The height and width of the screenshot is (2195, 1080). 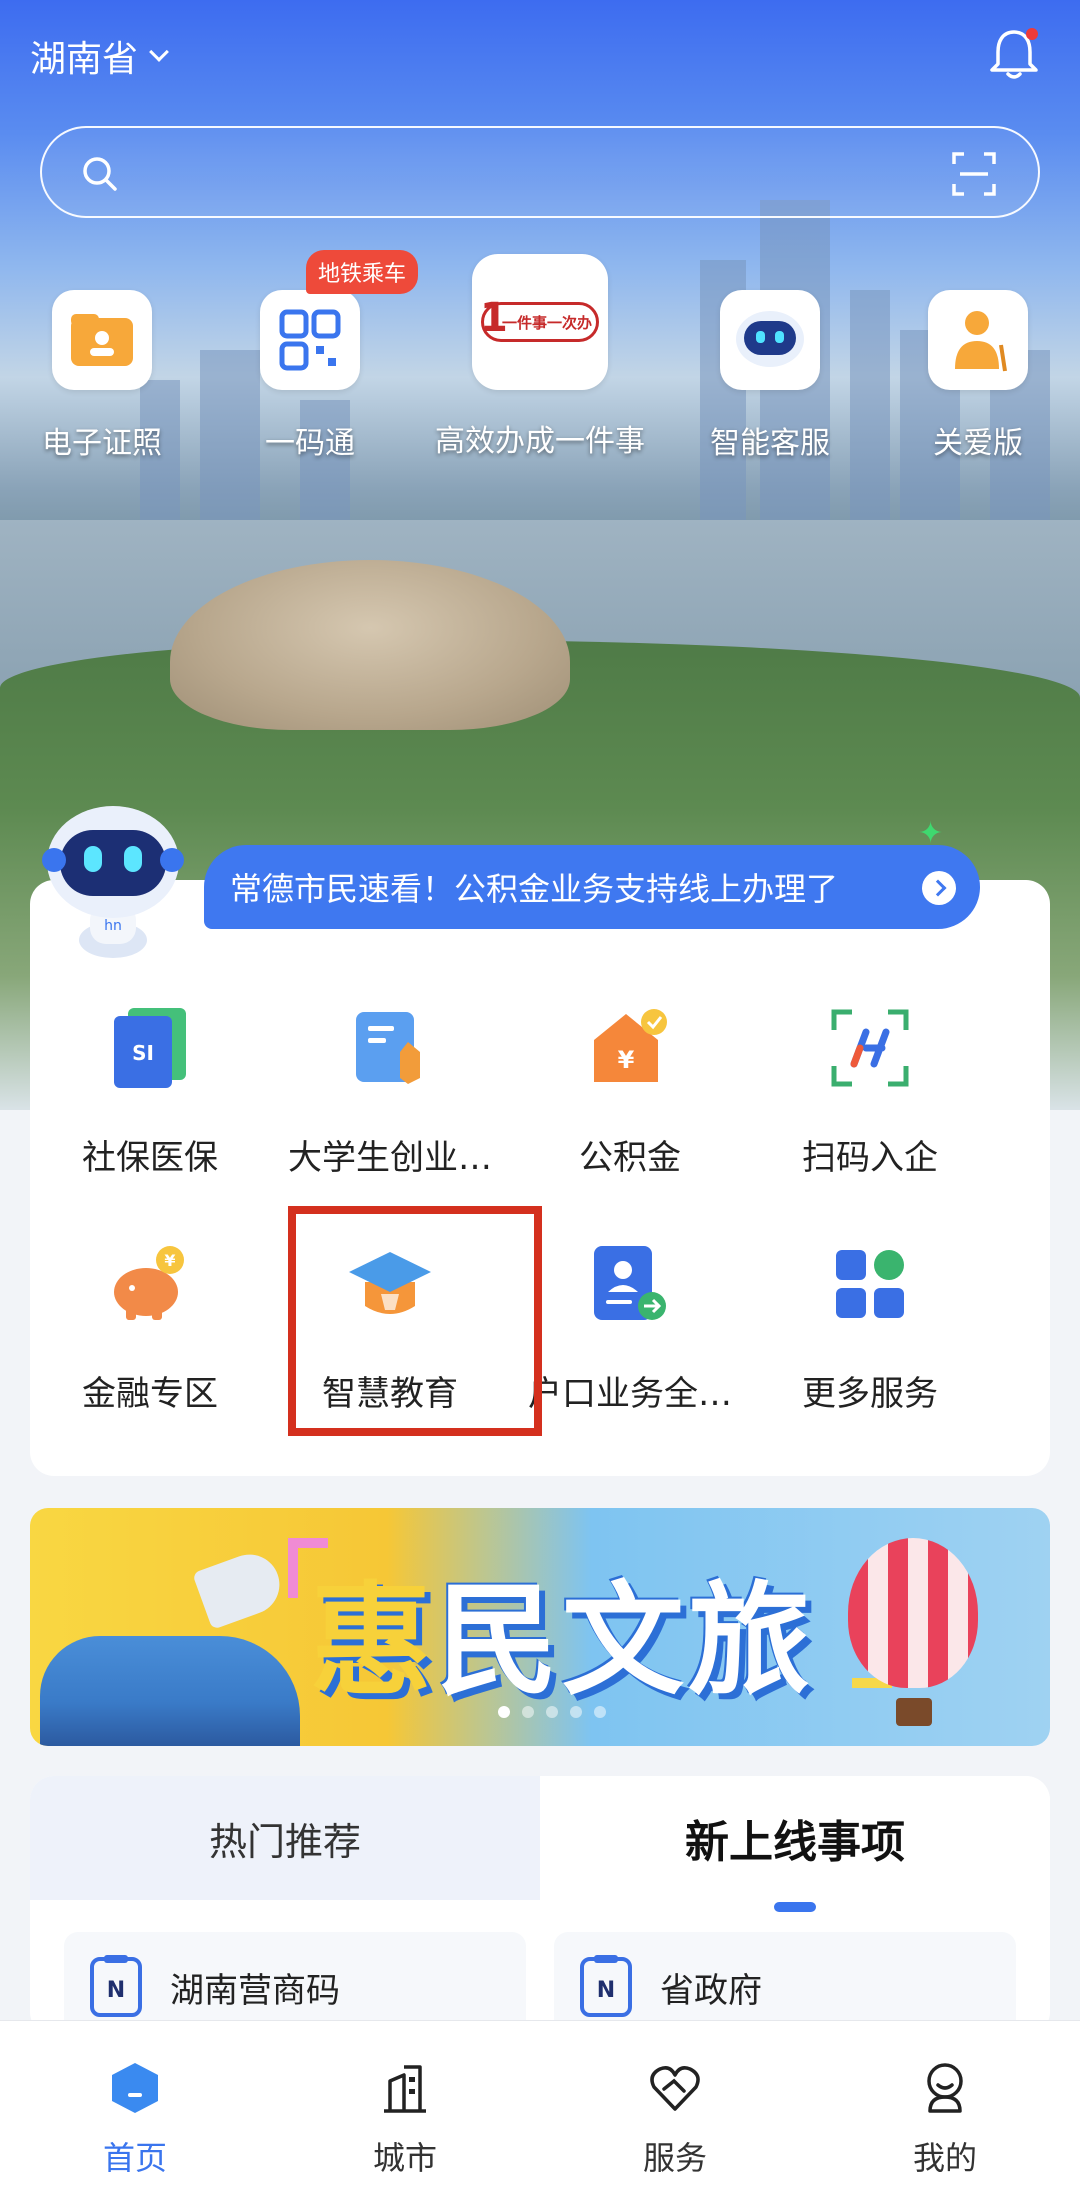 I want to click on quick-entries: 电子证照 一码通 地铁乘车 1 一件事一次办 高效办成一件事 智能客服 关爱版, so click(x=540, y=360).